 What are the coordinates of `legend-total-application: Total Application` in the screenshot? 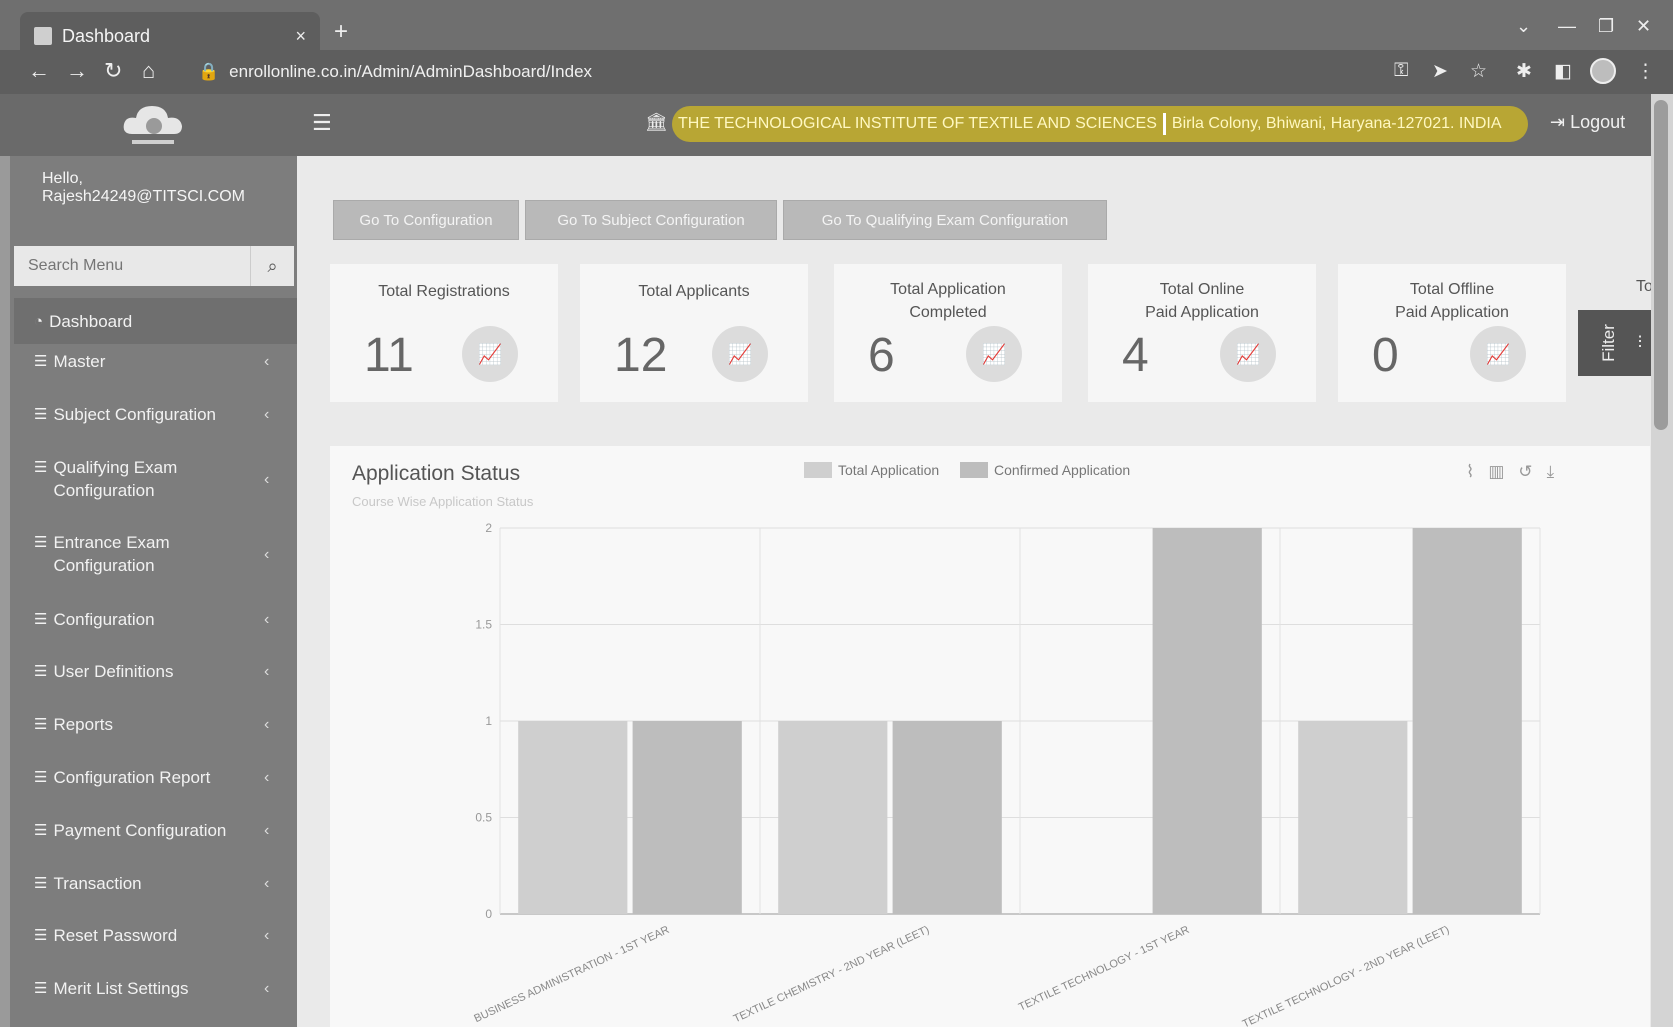 It's located at (871, 470).